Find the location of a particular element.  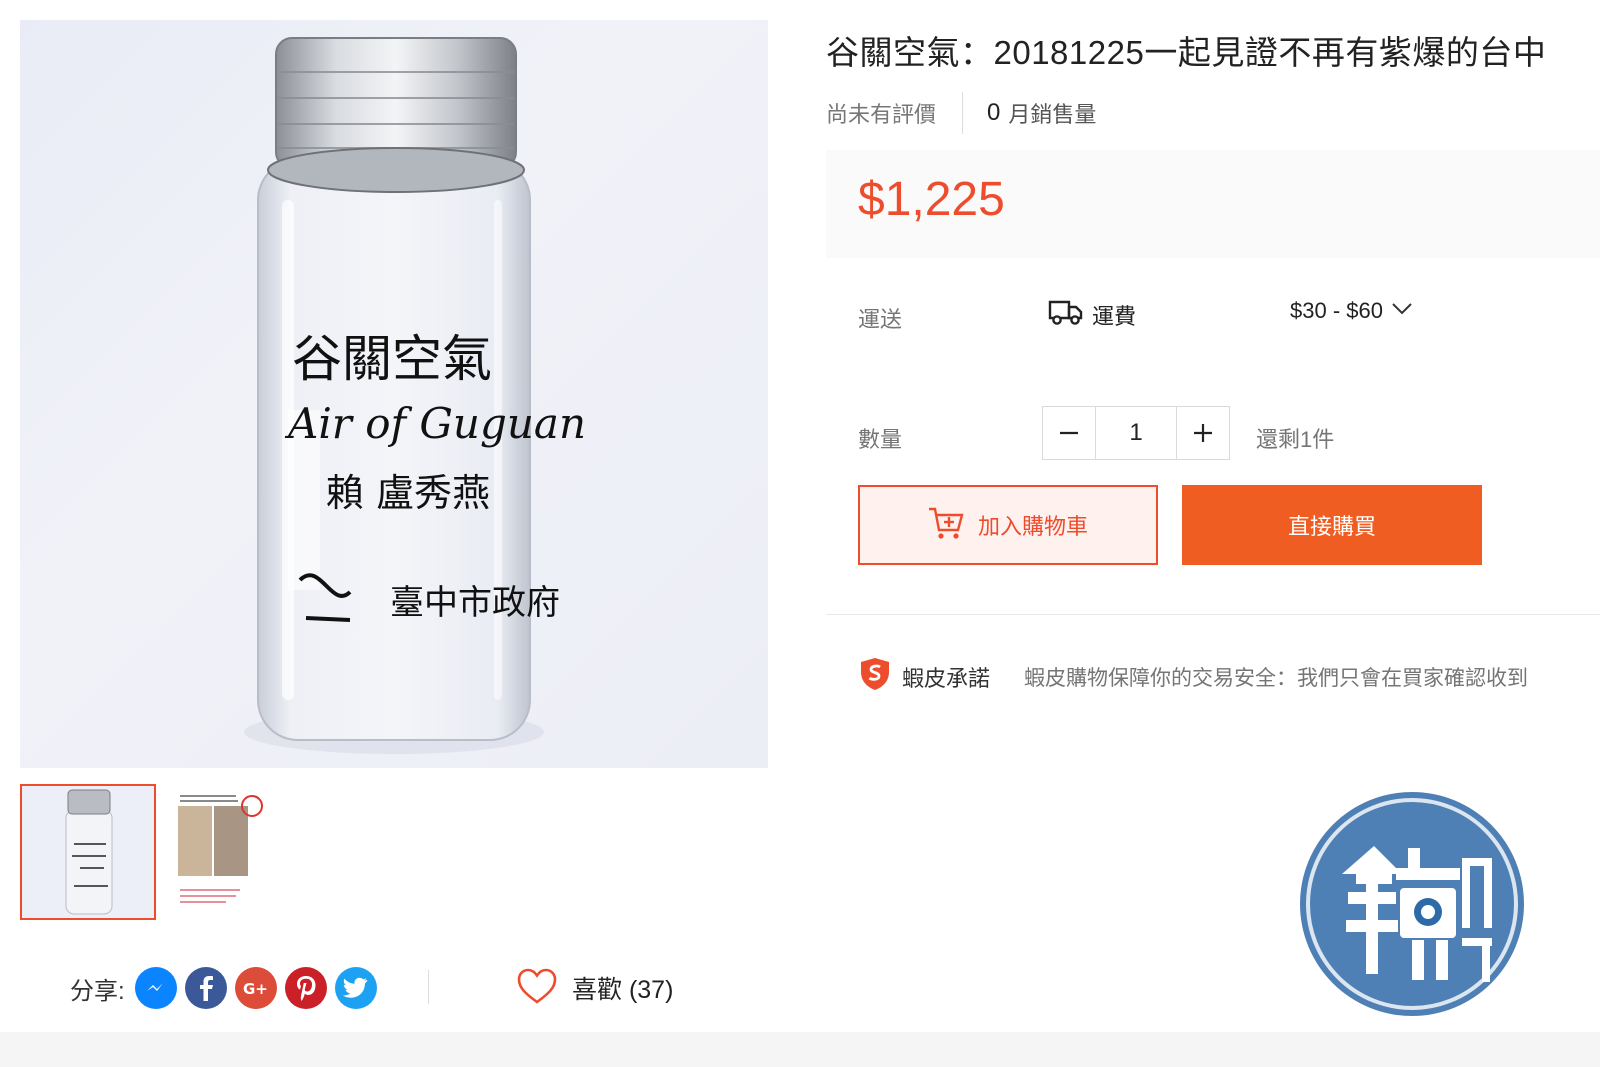

product-title: 谷關空氣：20181225一起見證不再有紫爆的台中 is located at coordinates (1186, 52).